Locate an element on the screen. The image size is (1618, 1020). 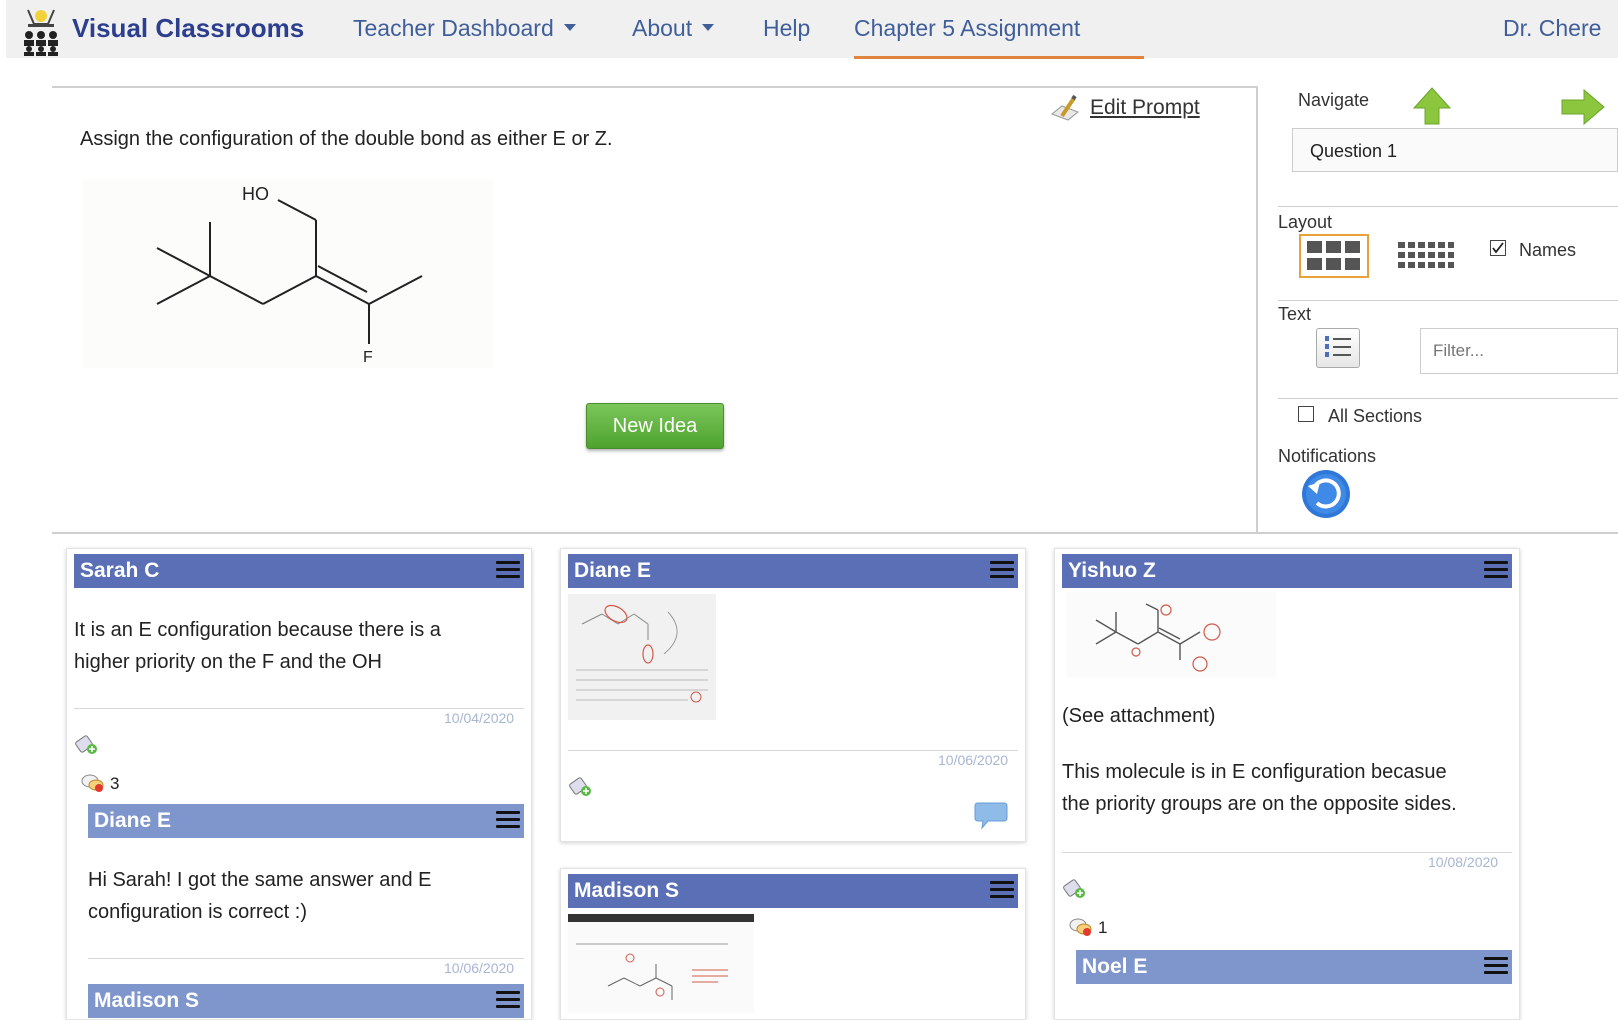
card-author: Madison S is located at coordinates (627, 890).